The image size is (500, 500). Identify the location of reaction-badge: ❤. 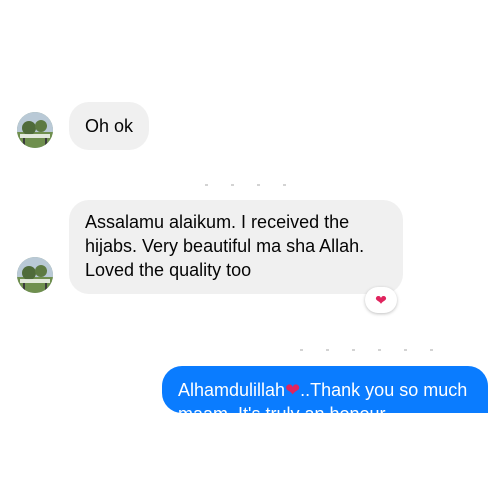
(381, 300).